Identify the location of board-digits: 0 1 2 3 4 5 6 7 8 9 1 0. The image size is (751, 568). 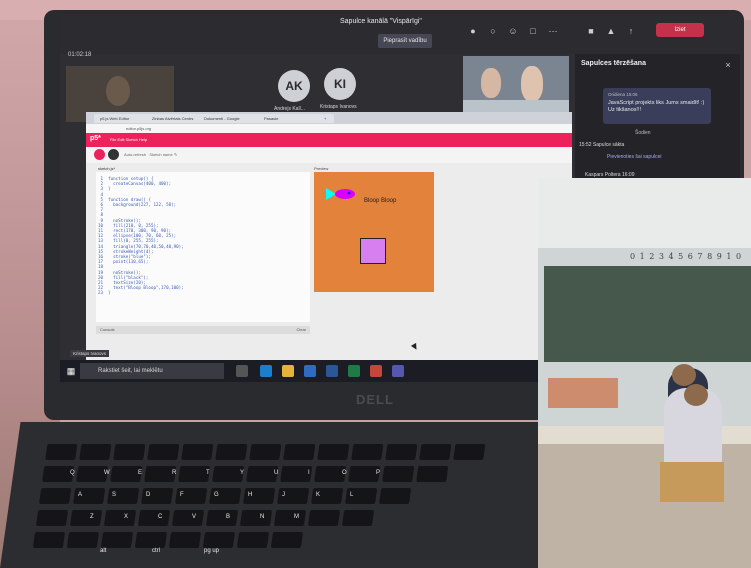
(686, 256).